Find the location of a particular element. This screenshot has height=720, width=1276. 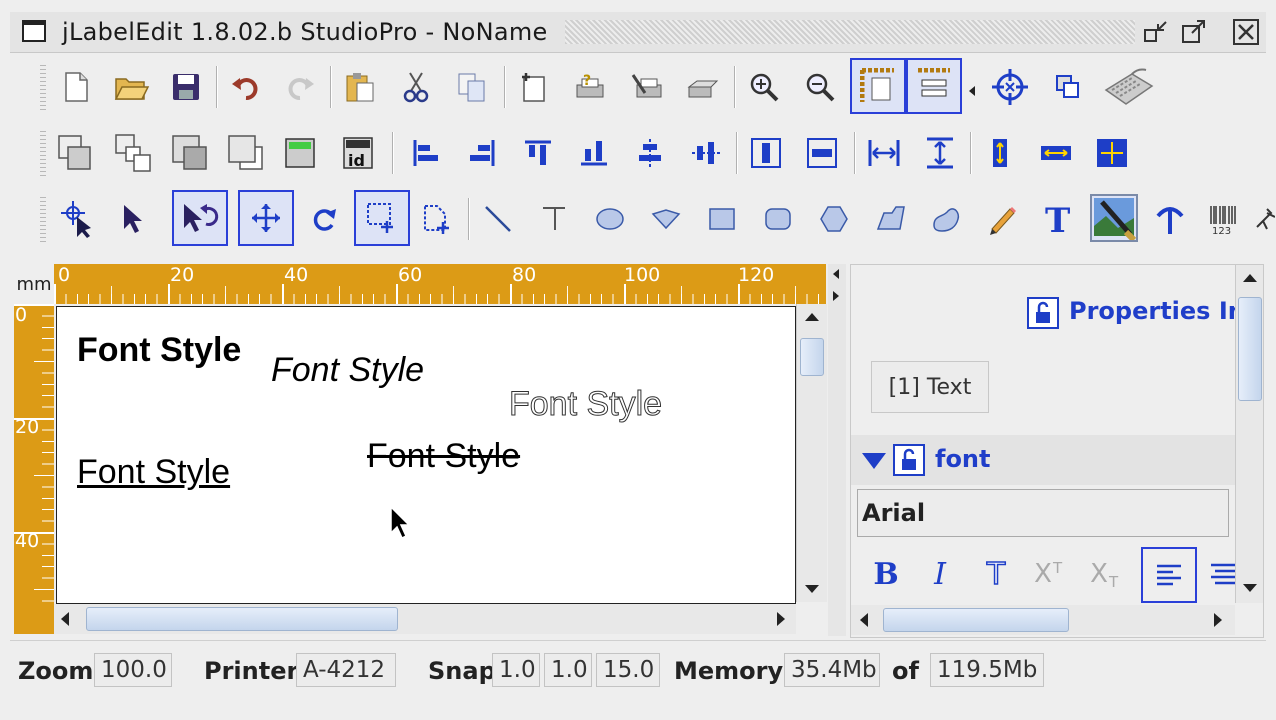

run-button is located at coordinates (1265, 219).